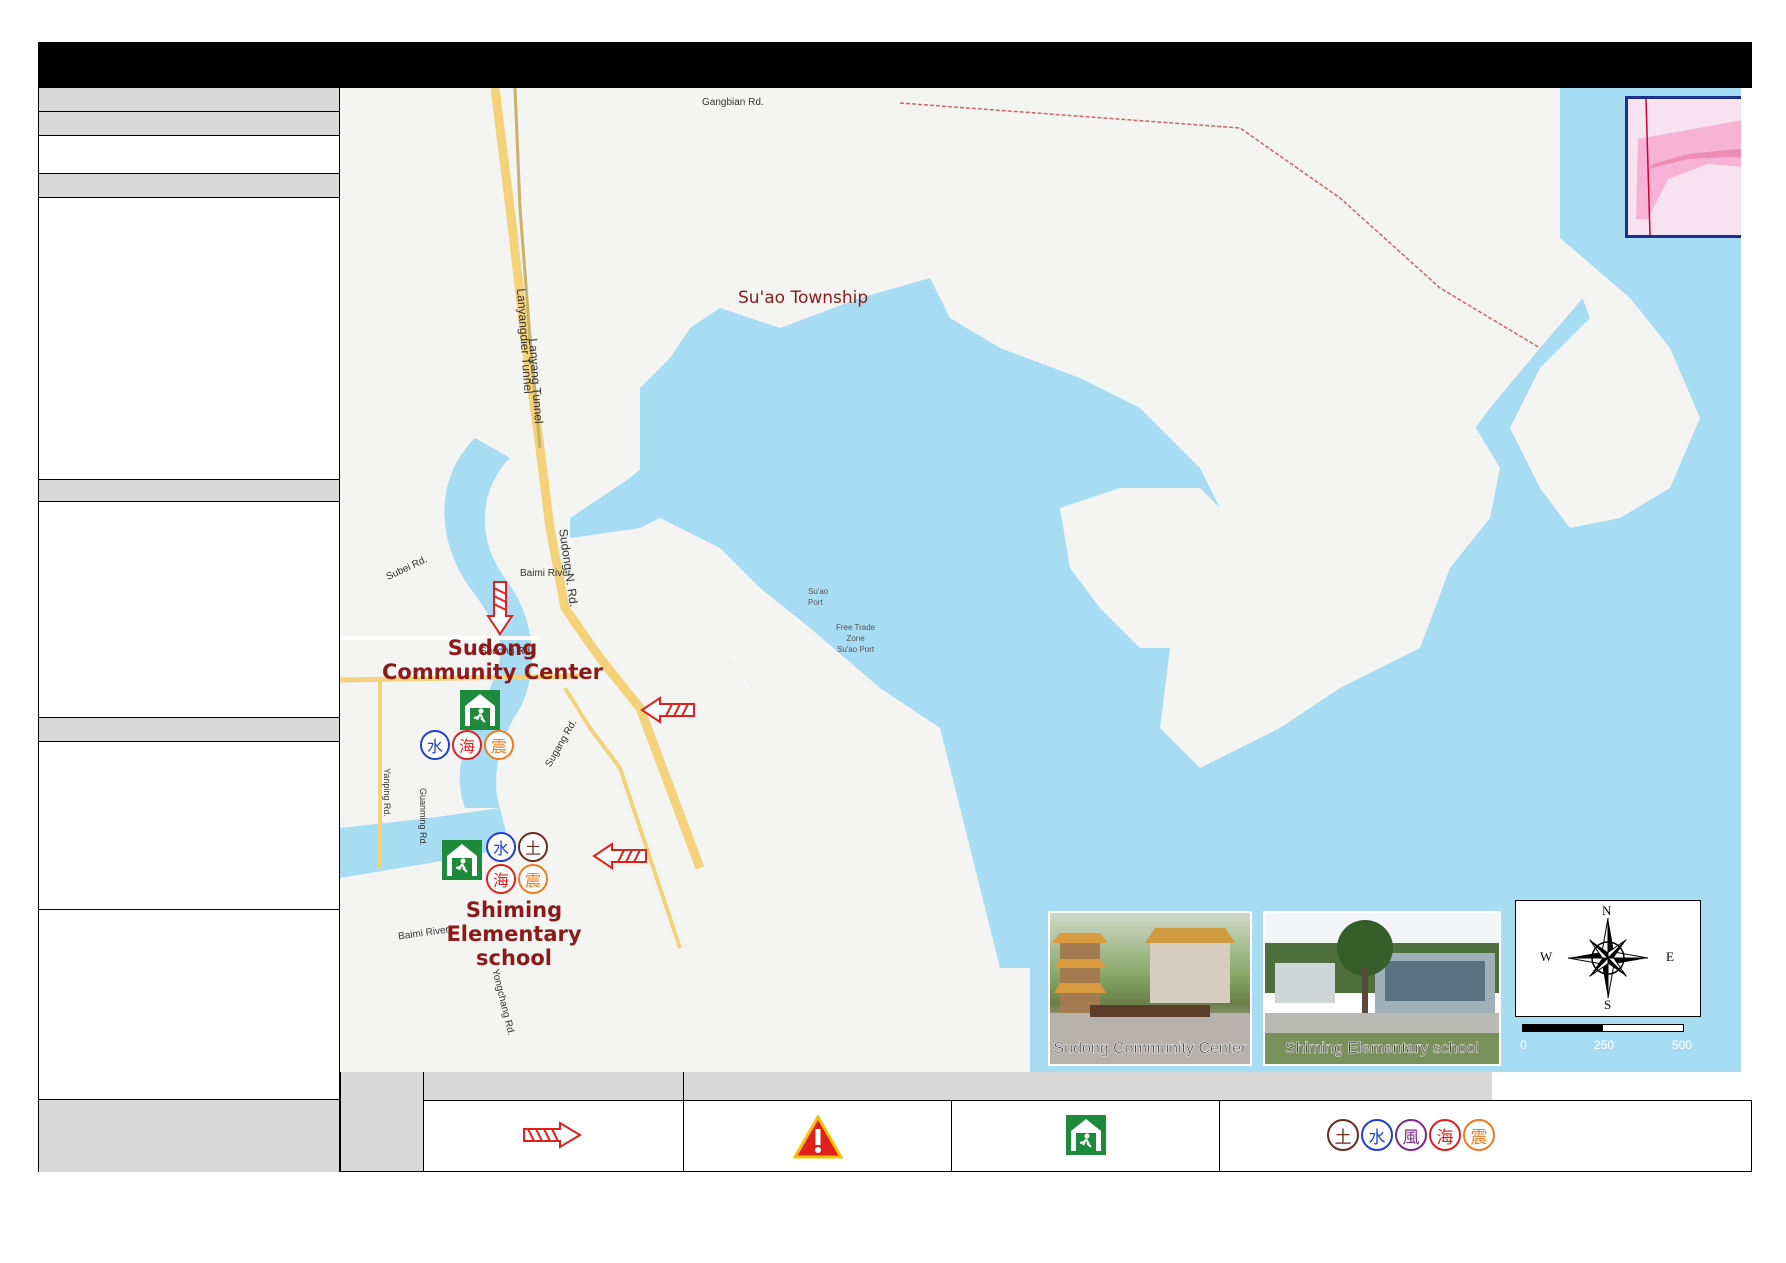 The image size is (1786, 1263). I want to click on inset-locator-map, so click(1683, 167).